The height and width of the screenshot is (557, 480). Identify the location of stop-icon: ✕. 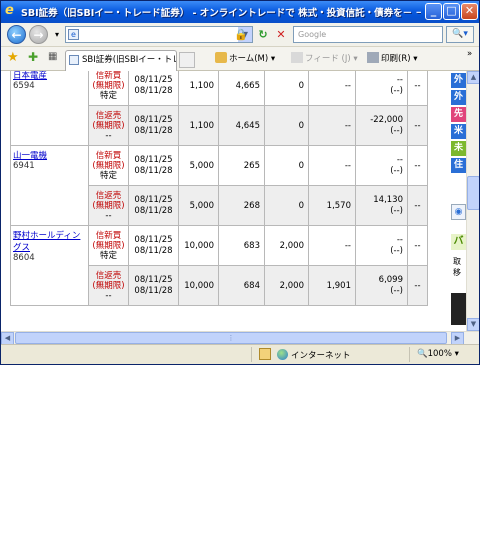
(281, 35).